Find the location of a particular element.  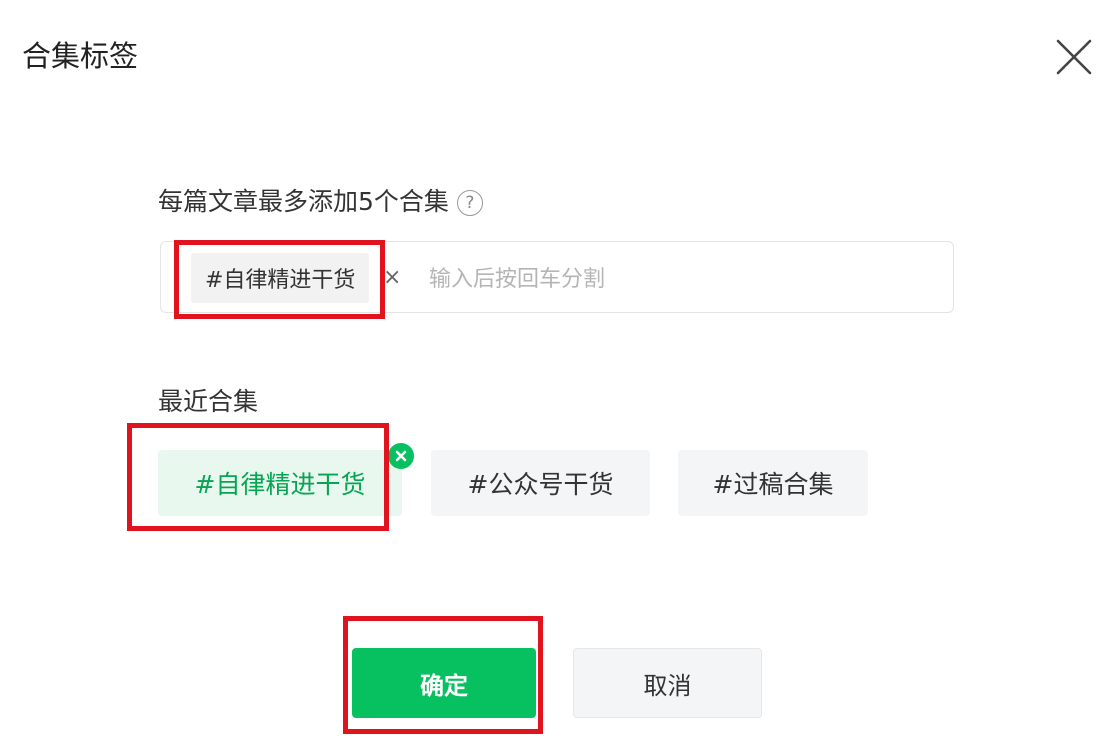

deselect-badge-icon is located at coordinates (401, 456).